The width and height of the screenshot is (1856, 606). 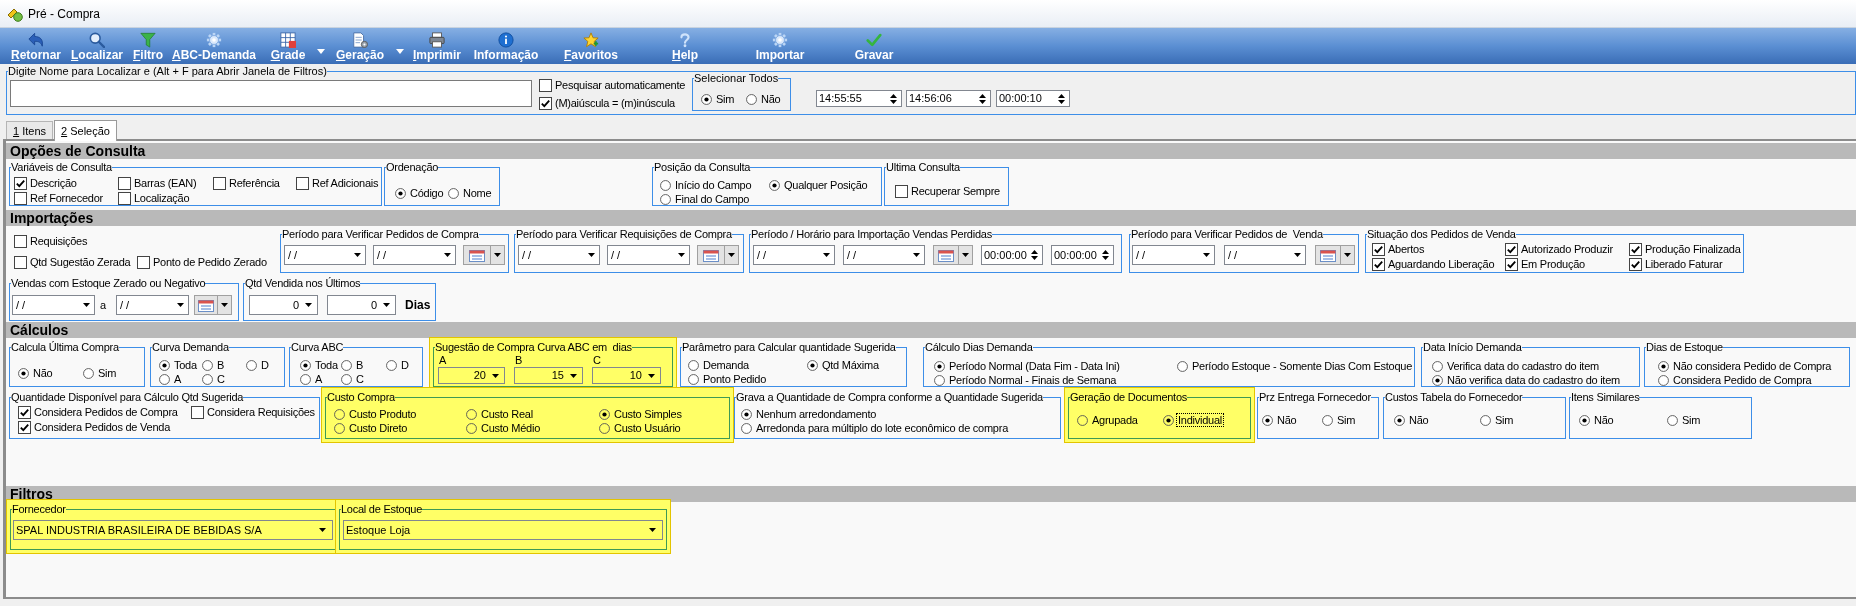 I want to click on printer-icon, so click(x=437, y=40).